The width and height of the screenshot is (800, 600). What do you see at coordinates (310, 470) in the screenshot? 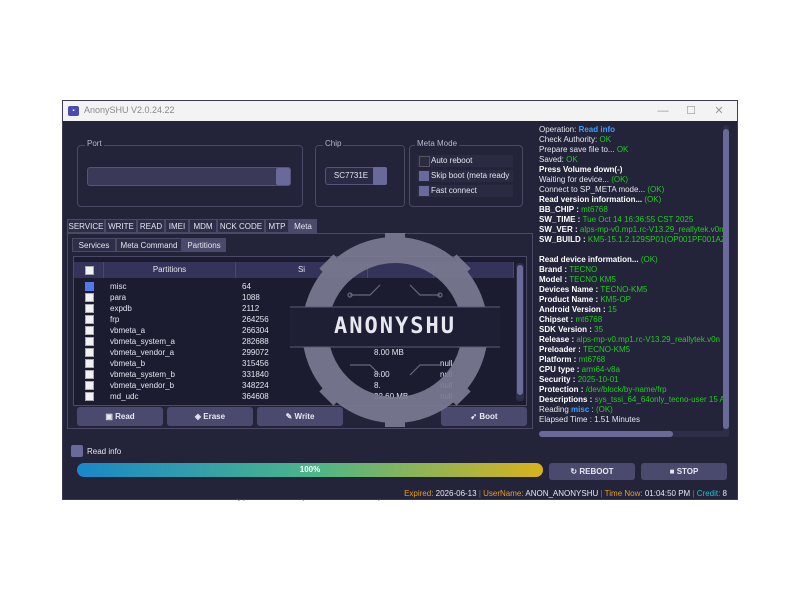
I see `progress-bar: 100%` at bounding box center [310, 470].